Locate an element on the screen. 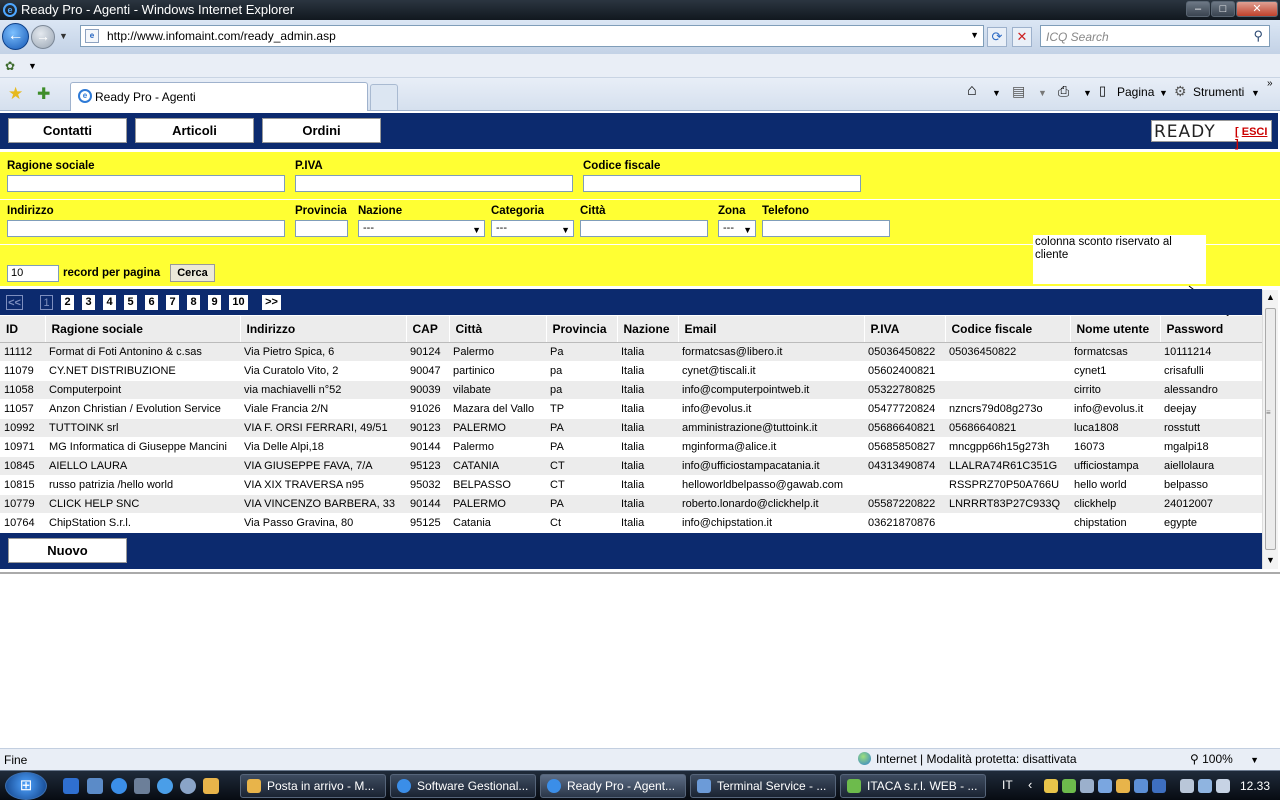  zoom-dropdown-icon: ▼ is located at coordinates (1254, 760).